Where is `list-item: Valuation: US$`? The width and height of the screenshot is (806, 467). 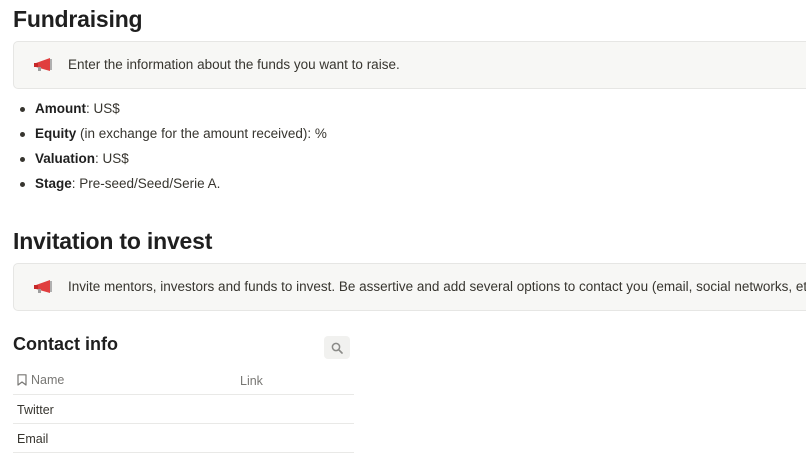
list-item: Valuation: US$ is located at coordinates (170, 161).